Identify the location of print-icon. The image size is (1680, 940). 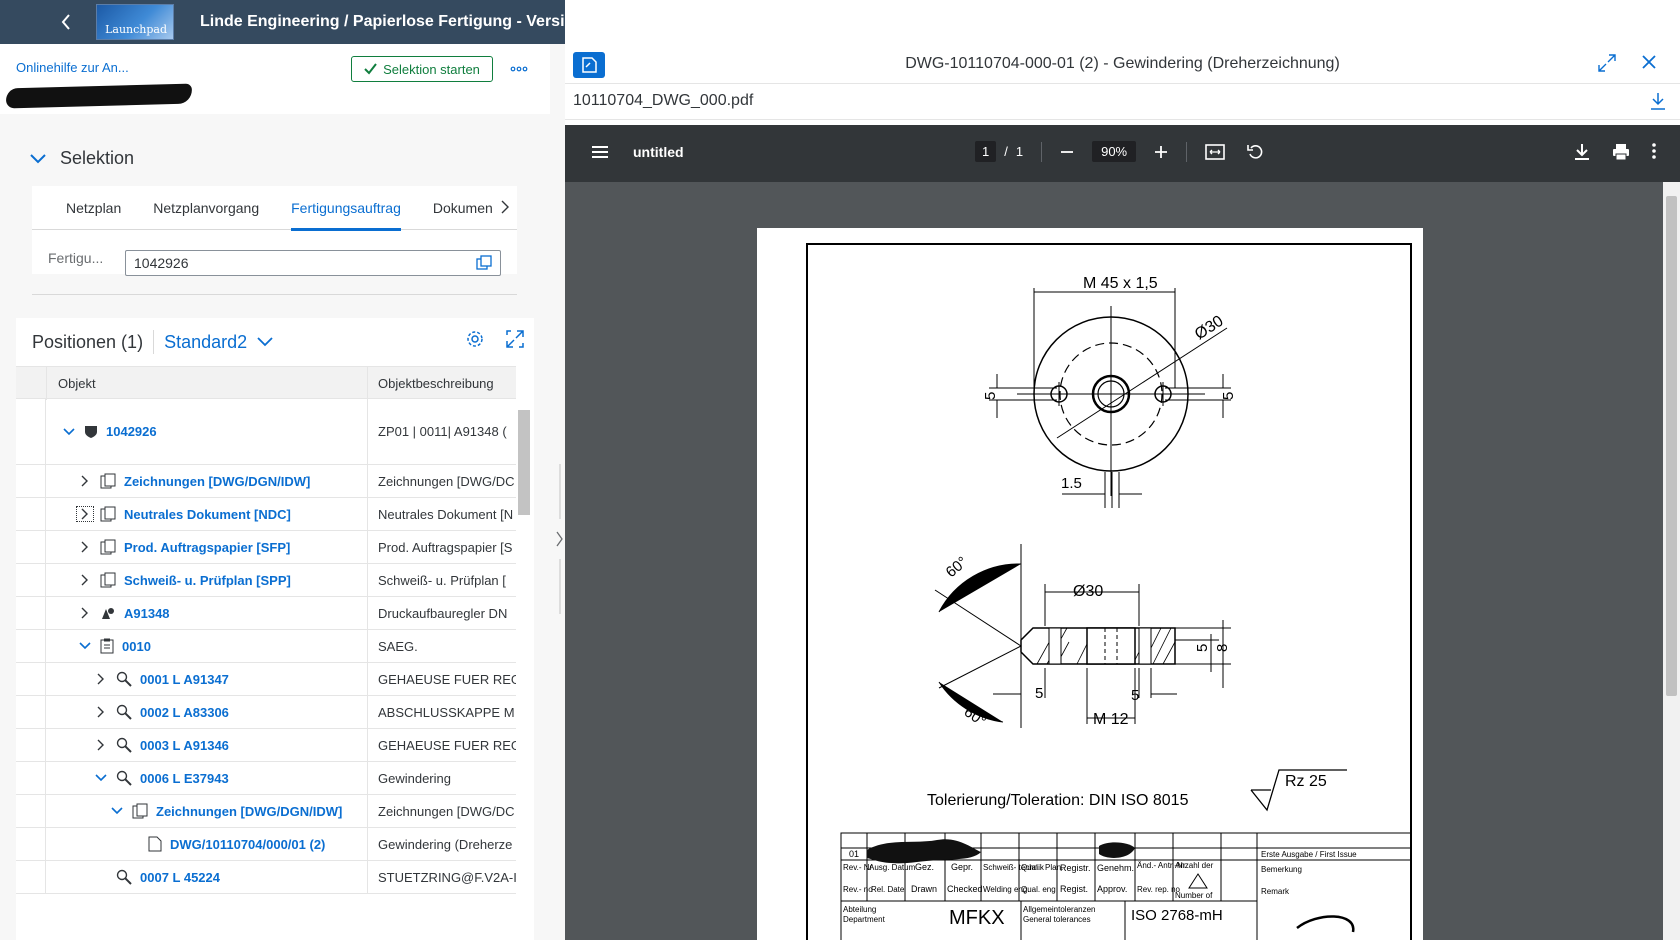
(1621, 152).